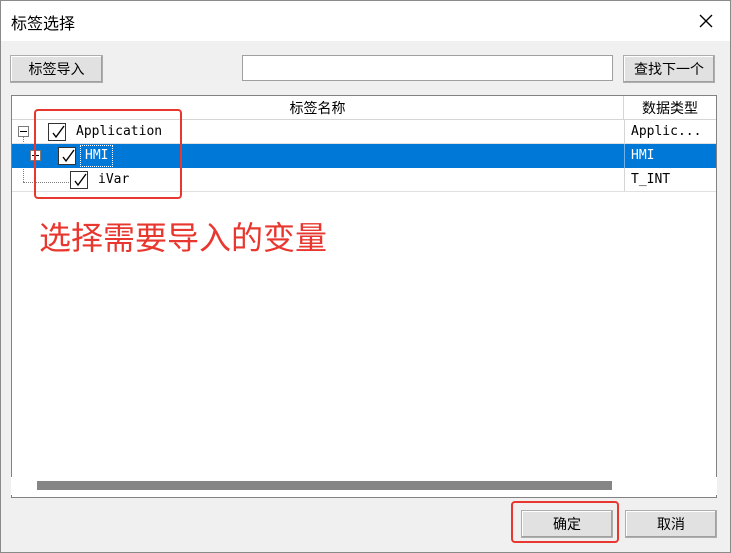 The width and height of the screenshot is (731, 553). Describe the element at coordinates (97, 156) in the screenshot. I see `tag-name: HMI` at that location.